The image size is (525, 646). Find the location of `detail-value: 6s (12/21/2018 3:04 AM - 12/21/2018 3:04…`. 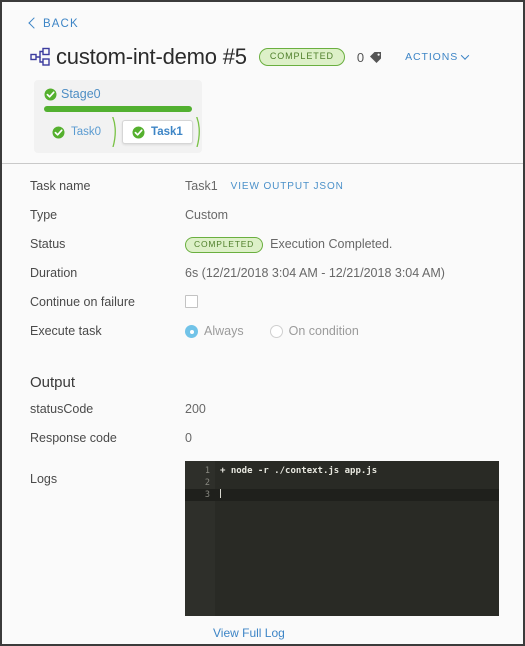

detail-value: 6s (12/21/2018 3:04 AM - 12/21/2018 3:04… is located at coordinates (315, 273).